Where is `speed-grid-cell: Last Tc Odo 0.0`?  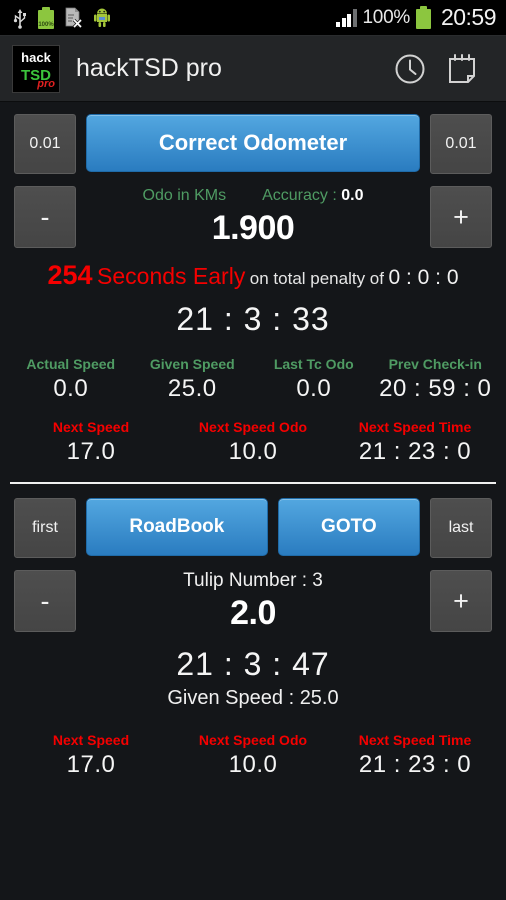
speed-grid-cell: Last Tc Odo 0.0 is located at coordinates (314, 379).